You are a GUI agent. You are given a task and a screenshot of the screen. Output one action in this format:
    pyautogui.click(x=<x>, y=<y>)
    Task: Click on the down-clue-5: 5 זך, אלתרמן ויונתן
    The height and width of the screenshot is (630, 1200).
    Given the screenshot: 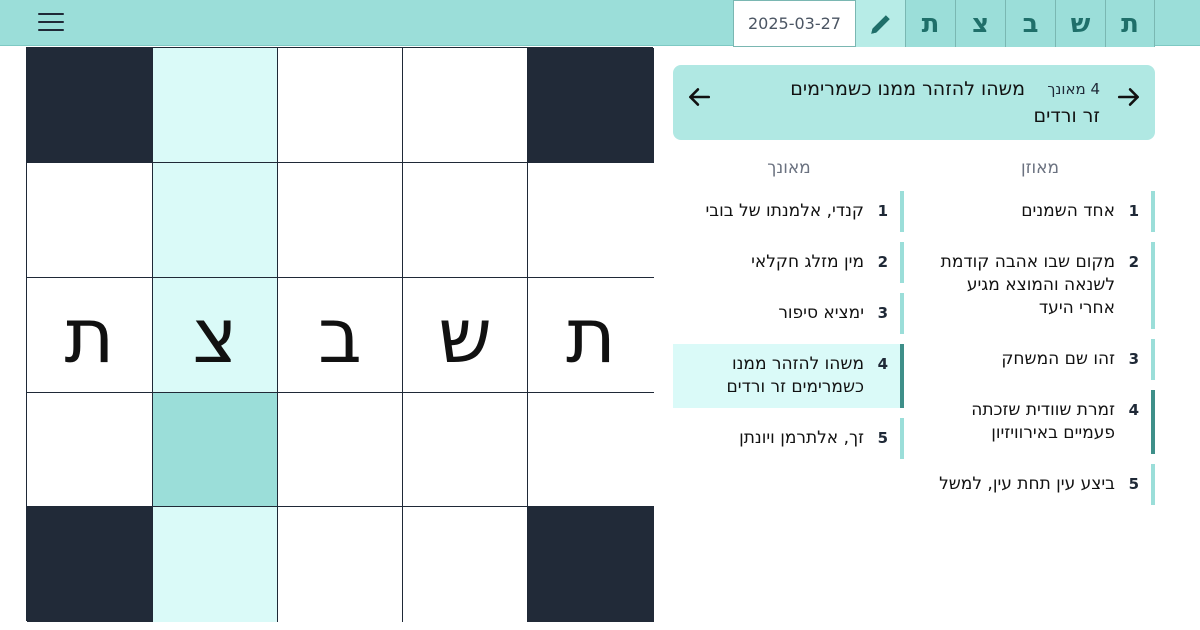 What is the action you would take?
    pyautogui.click(x=788, y=438)
    